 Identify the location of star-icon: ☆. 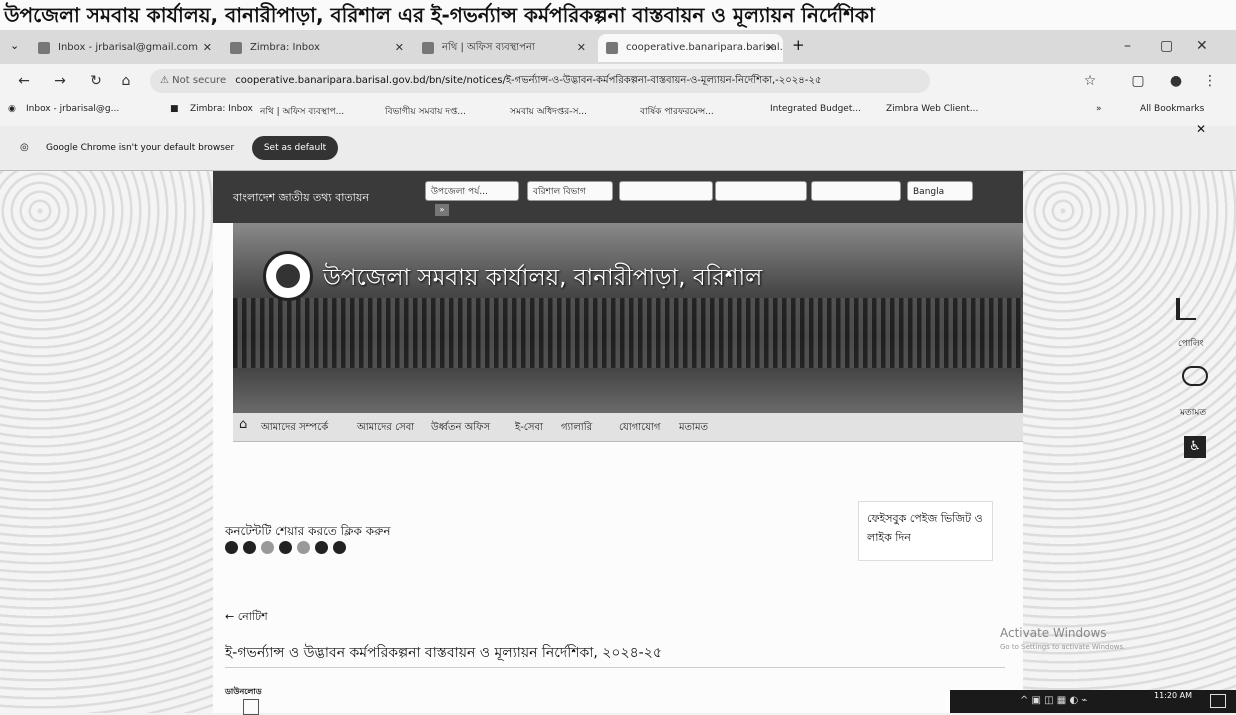
(1090, 81).